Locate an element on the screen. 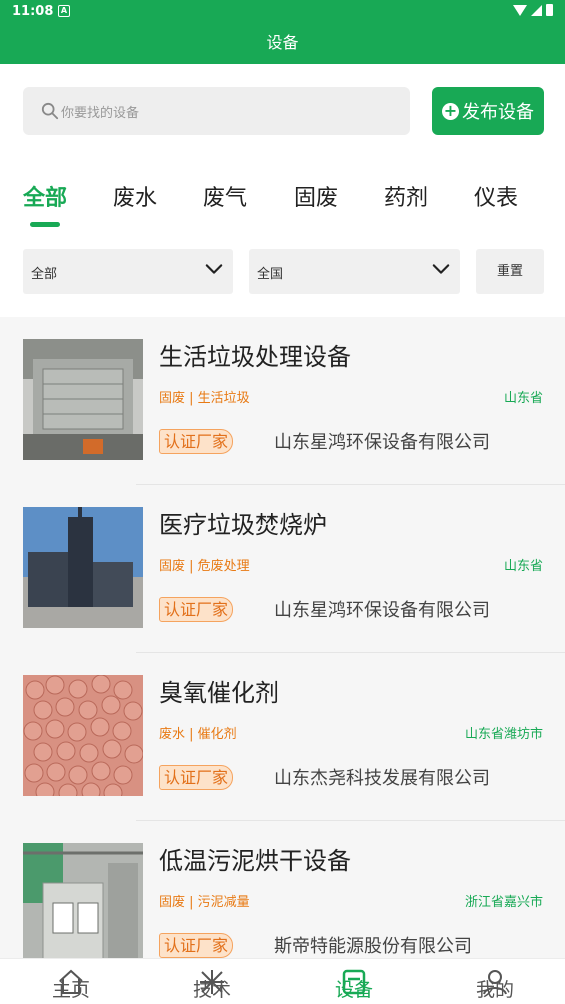 This screenshot has width=565, height=1004. signal-icon is located at coordinates (536, 10).